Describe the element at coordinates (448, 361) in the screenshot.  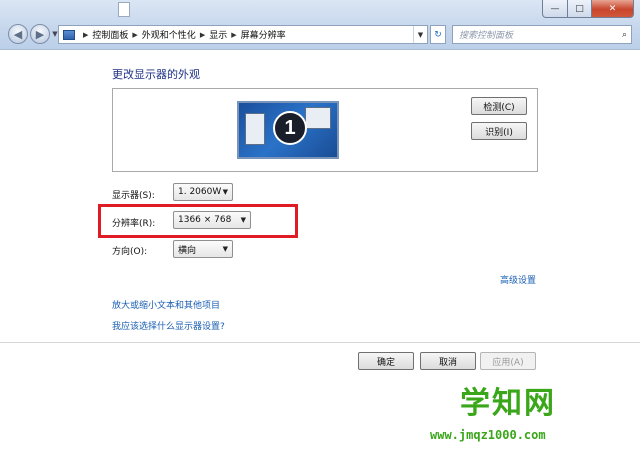
I see `cancel-button: 取消` at that location.